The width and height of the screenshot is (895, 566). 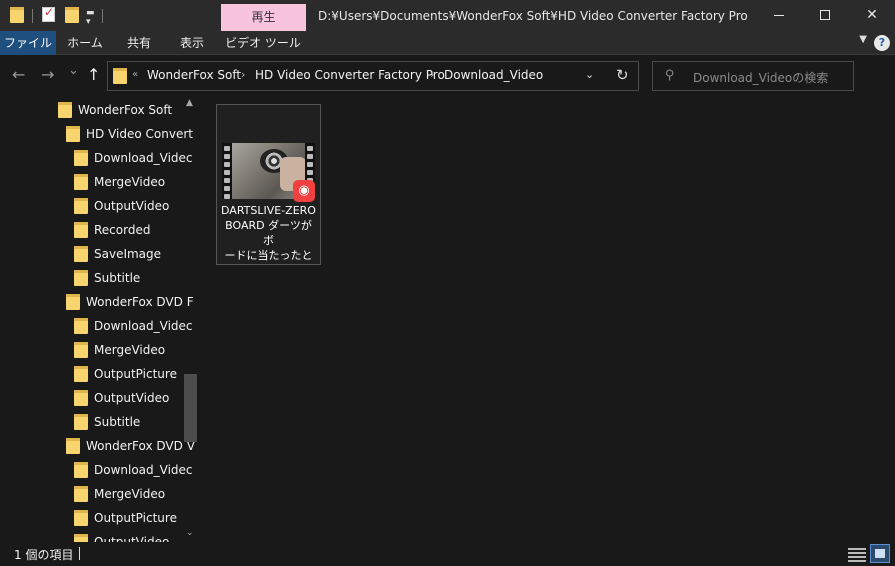 I want to click on tree-item-label: WonderFox DVD V, so click(x=140, y=446).